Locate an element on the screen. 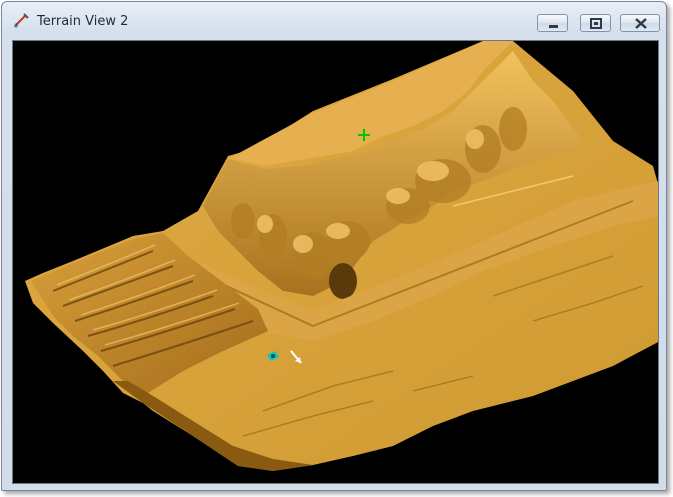 The height and width of the screenshot is (497, 673). close-icon is located at coordinates (641, 23).